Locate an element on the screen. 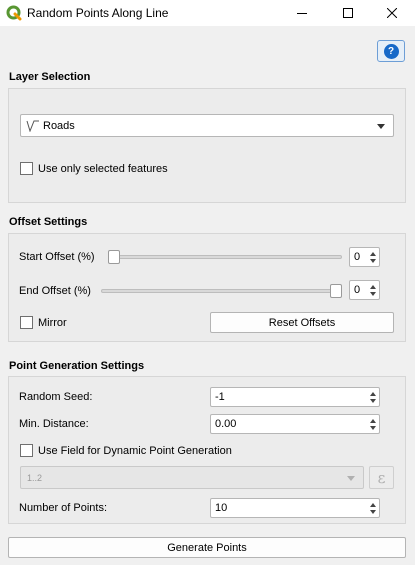 This screenshot has width=415, height=565. field-combobox-value: 1..2 is located at coordinates (35, 477).